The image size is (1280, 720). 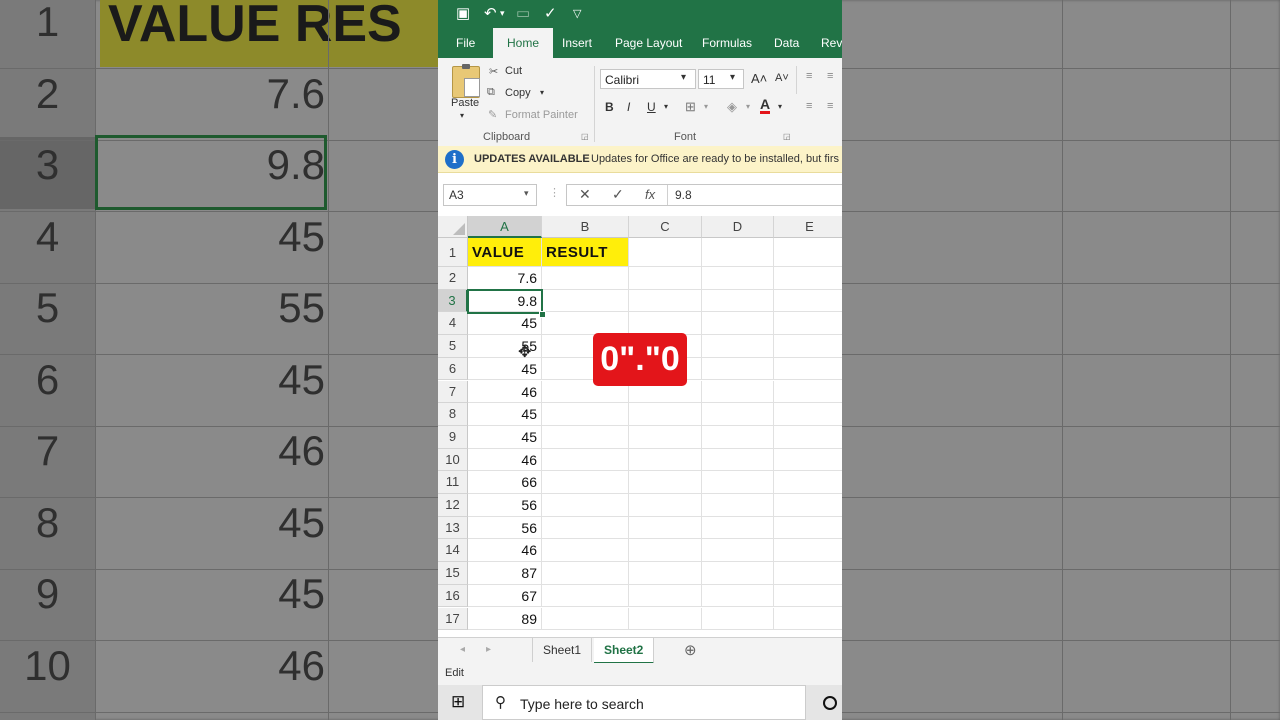 What do you see at coordinates (666, 106) in the screenshot?
I see `underline-dropdown-icon: ▾` at bounding box center [666, 106].